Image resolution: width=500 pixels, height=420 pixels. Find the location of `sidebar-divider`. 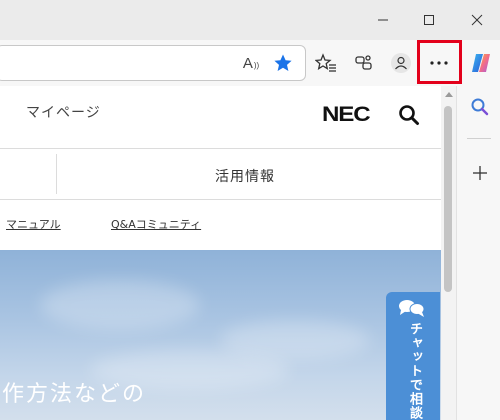

sidebar-divider is located at coordinates (479, 138).